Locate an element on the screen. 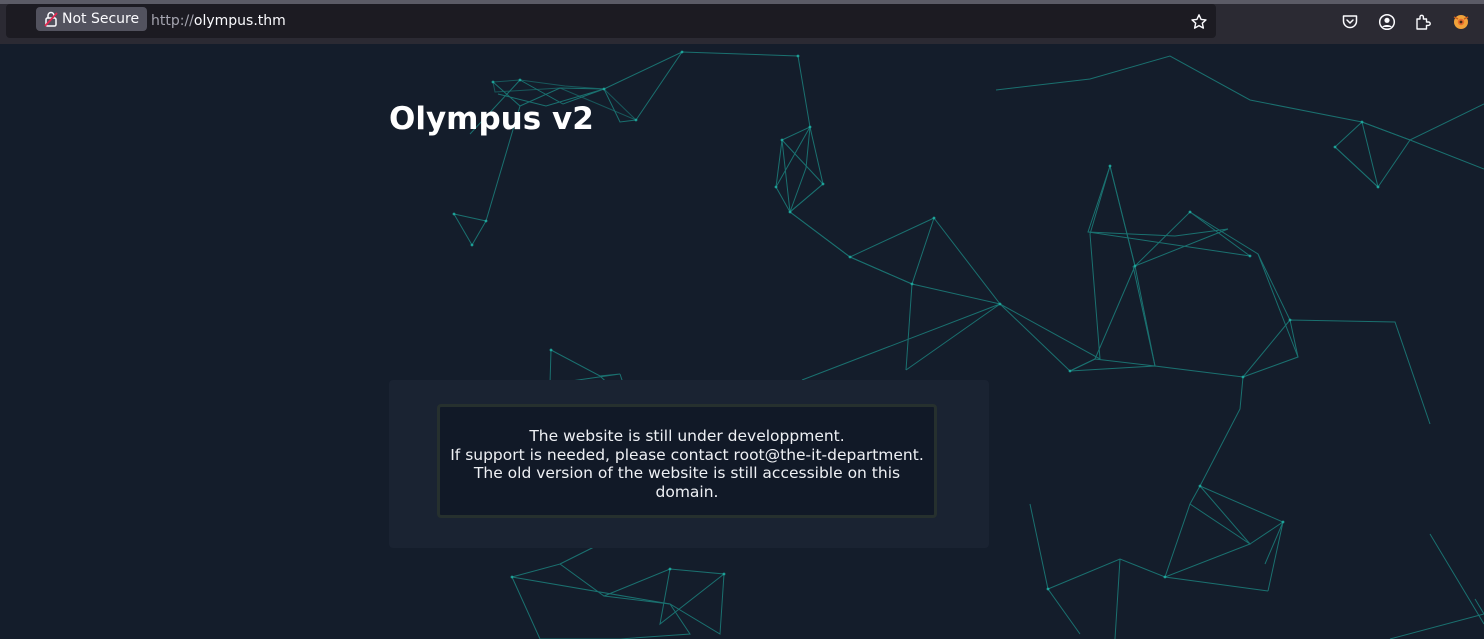  security-label: Not Secure is located at coordinates (101, 19).